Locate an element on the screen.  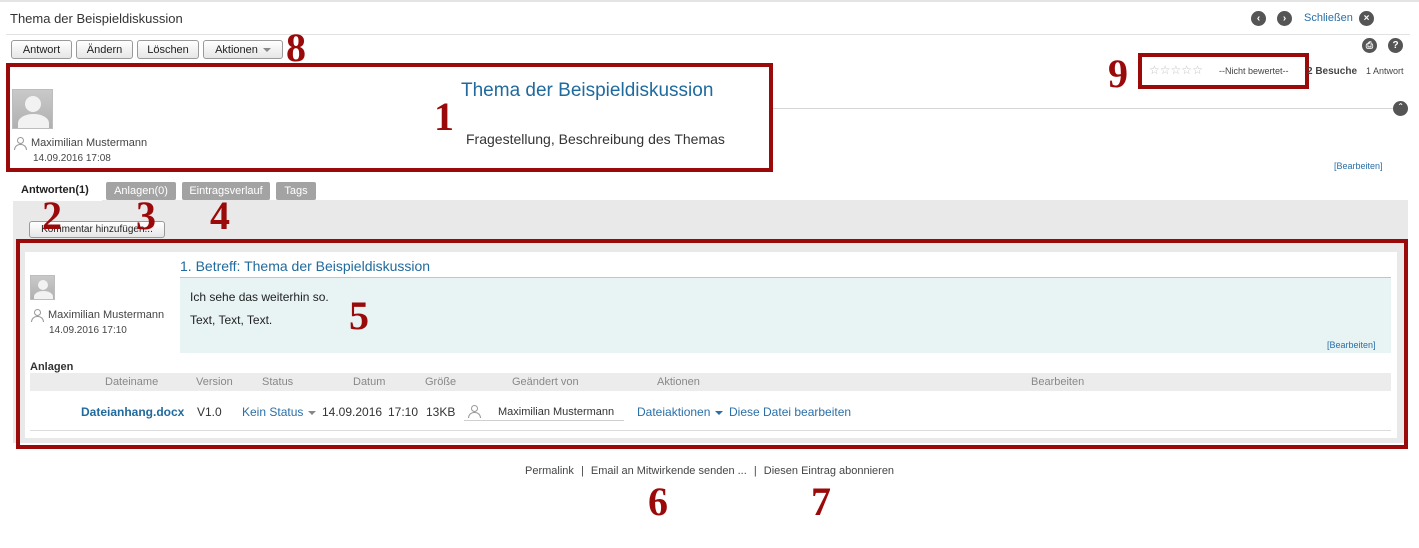
topic-description: Fragestellung, Beschreibung des Themas is located at coordinates (595, 139).